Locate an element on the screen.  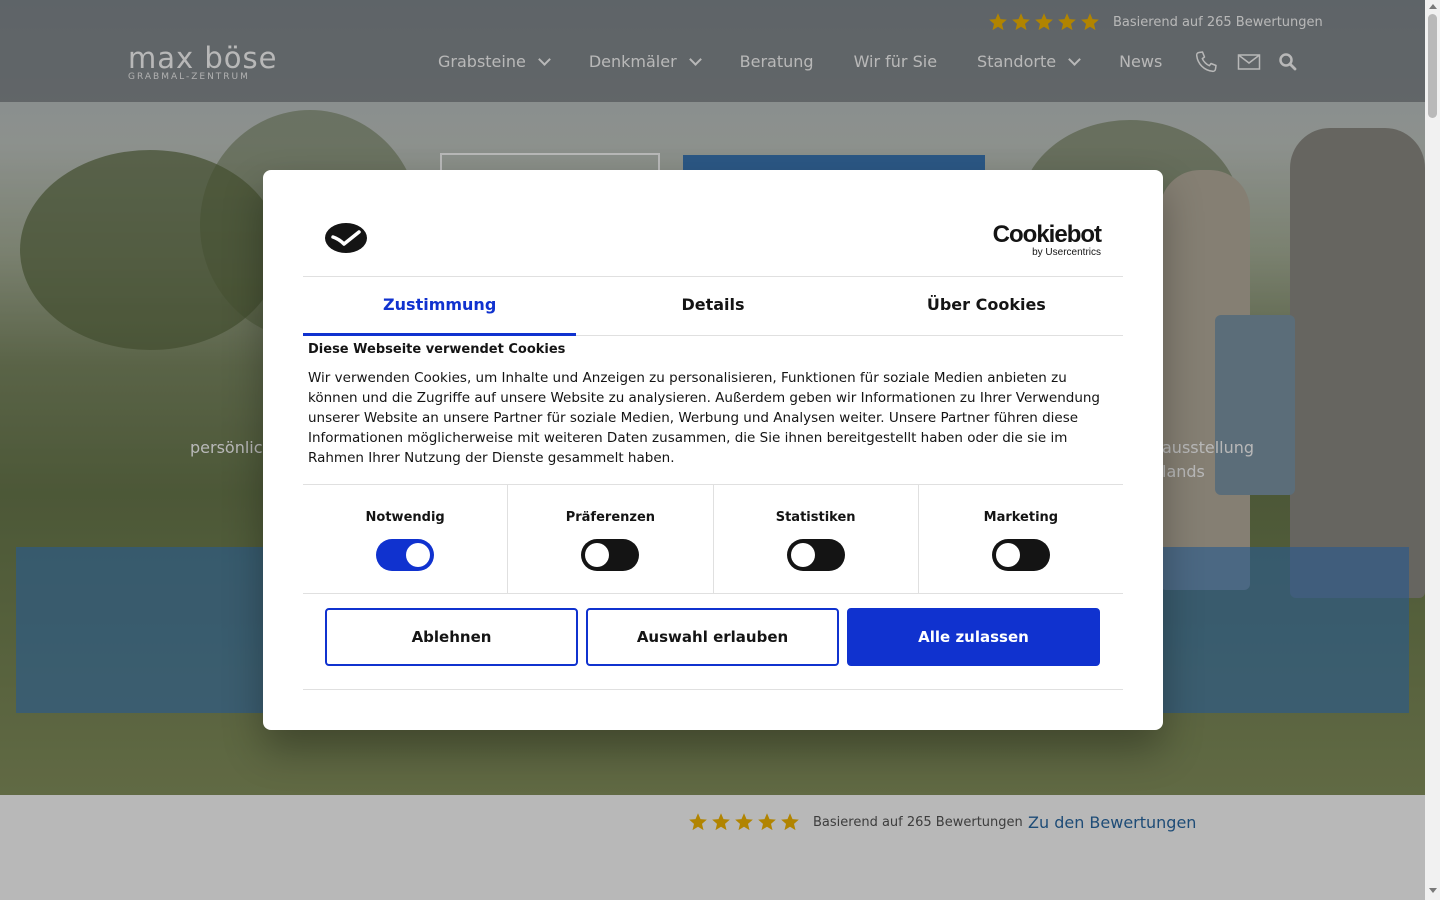
toggle-marketing is located at coordinates (1020, 555).